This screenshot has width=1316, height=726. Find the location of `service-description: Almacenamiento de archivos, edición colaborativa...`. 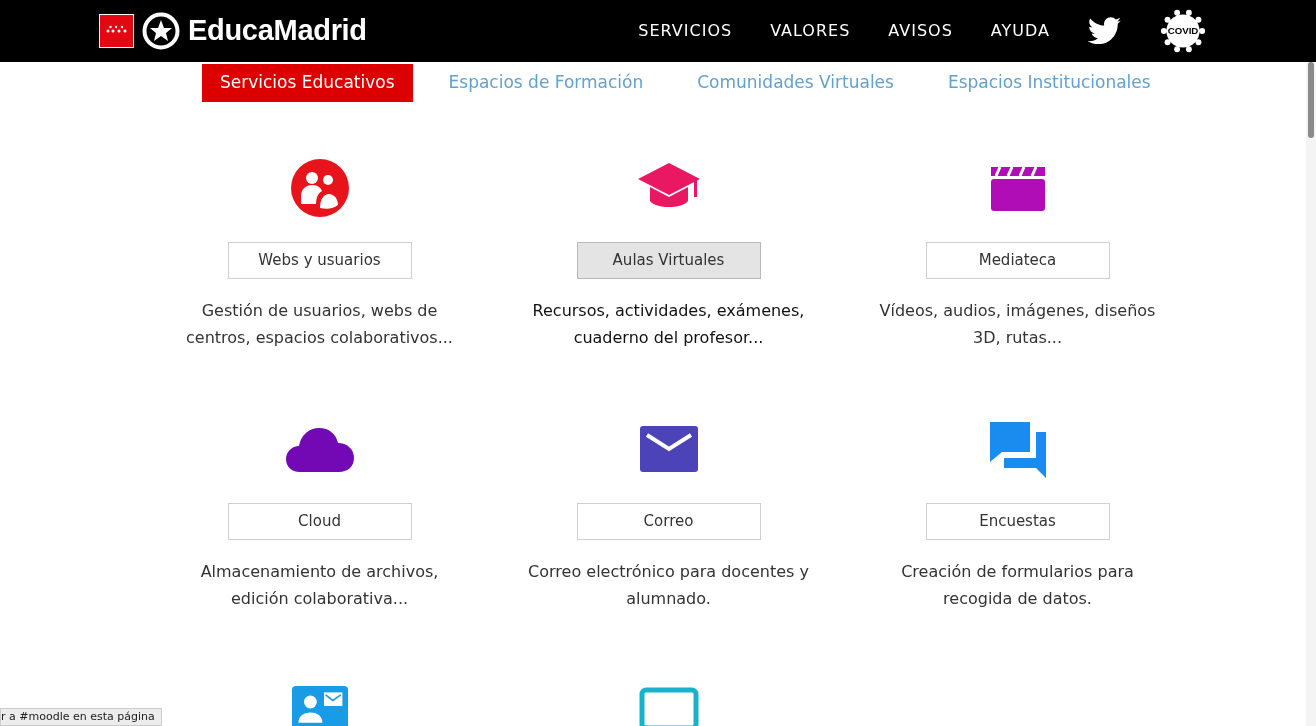

service-description: Almacenamiento de archivos, edición colaborativa... is located at coordinates (319, 585).